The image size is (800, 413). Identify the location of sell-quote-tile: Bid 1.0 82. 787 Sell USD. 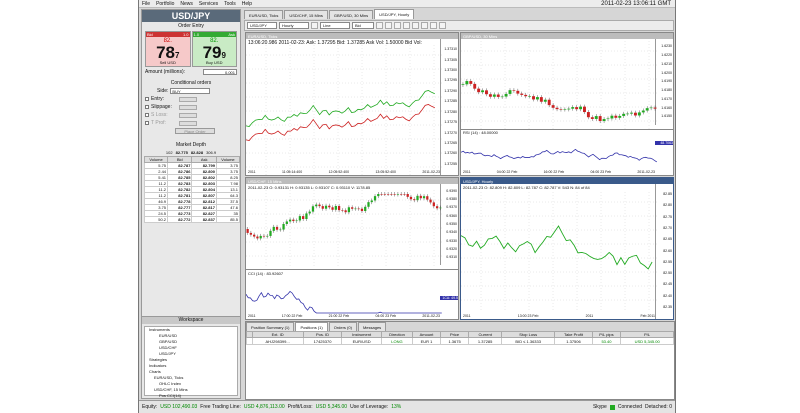
(168, 49).